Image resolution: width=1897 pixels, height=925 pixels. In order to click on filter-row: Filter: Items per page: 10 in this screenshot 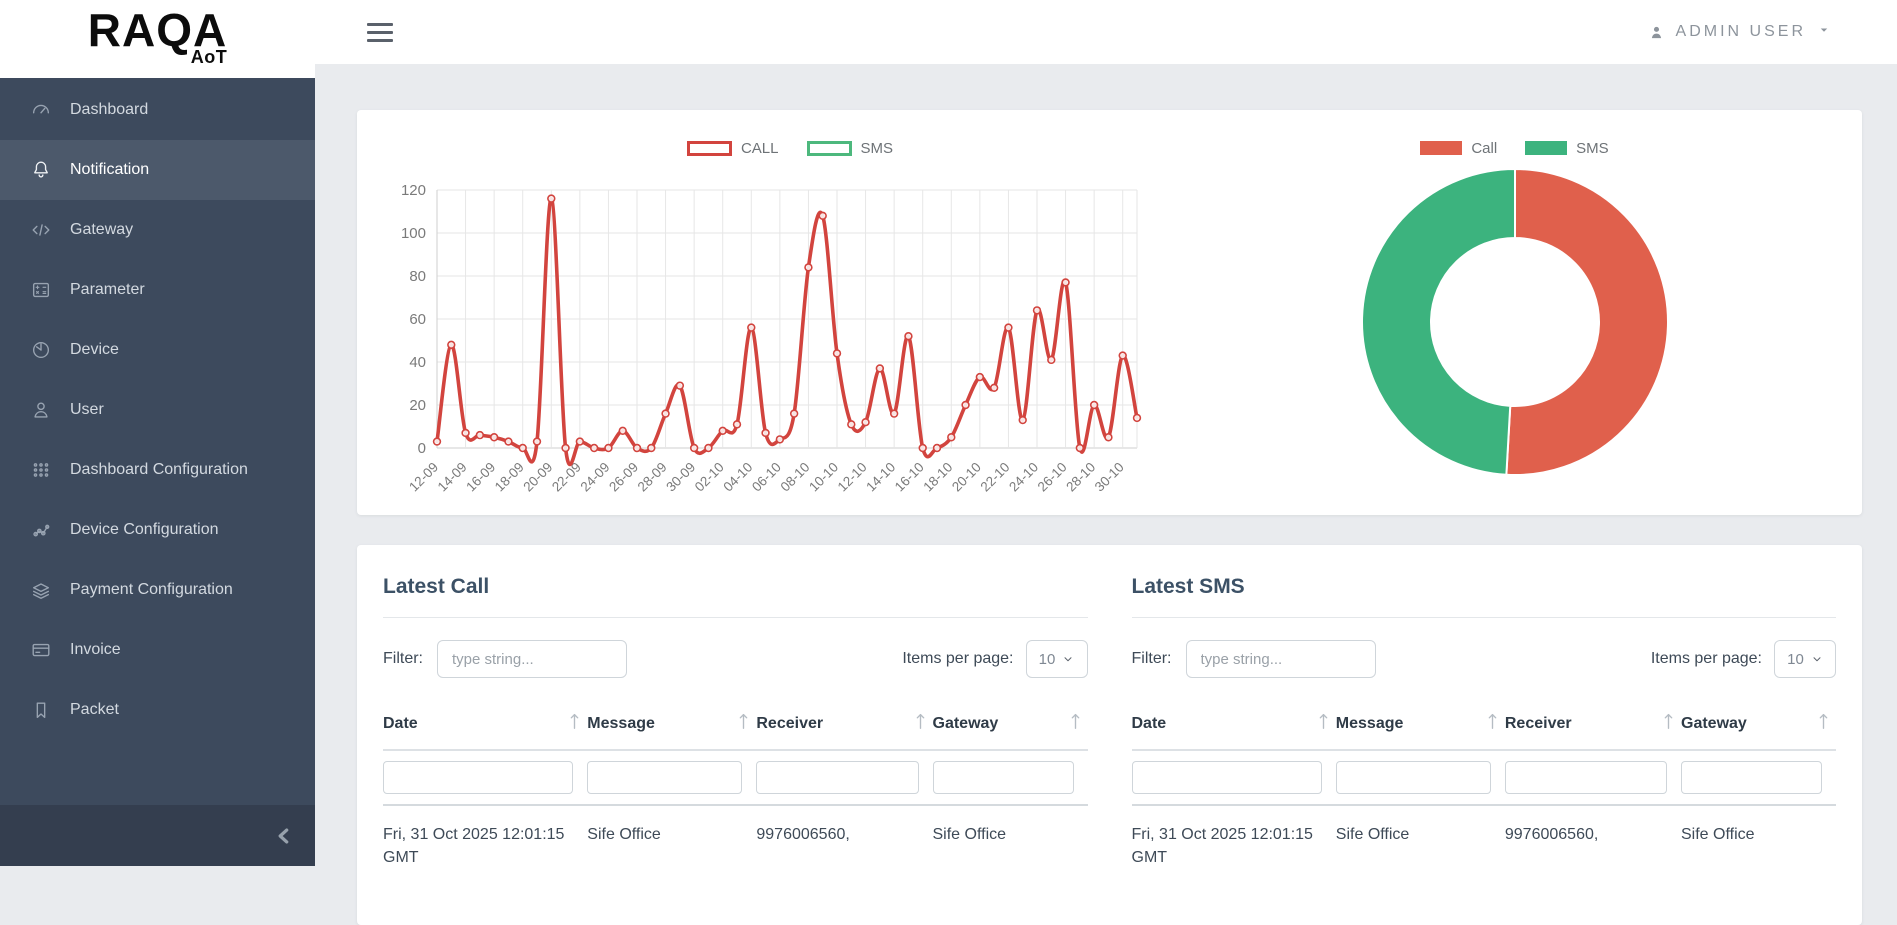, I will do `click(735, 659)`.